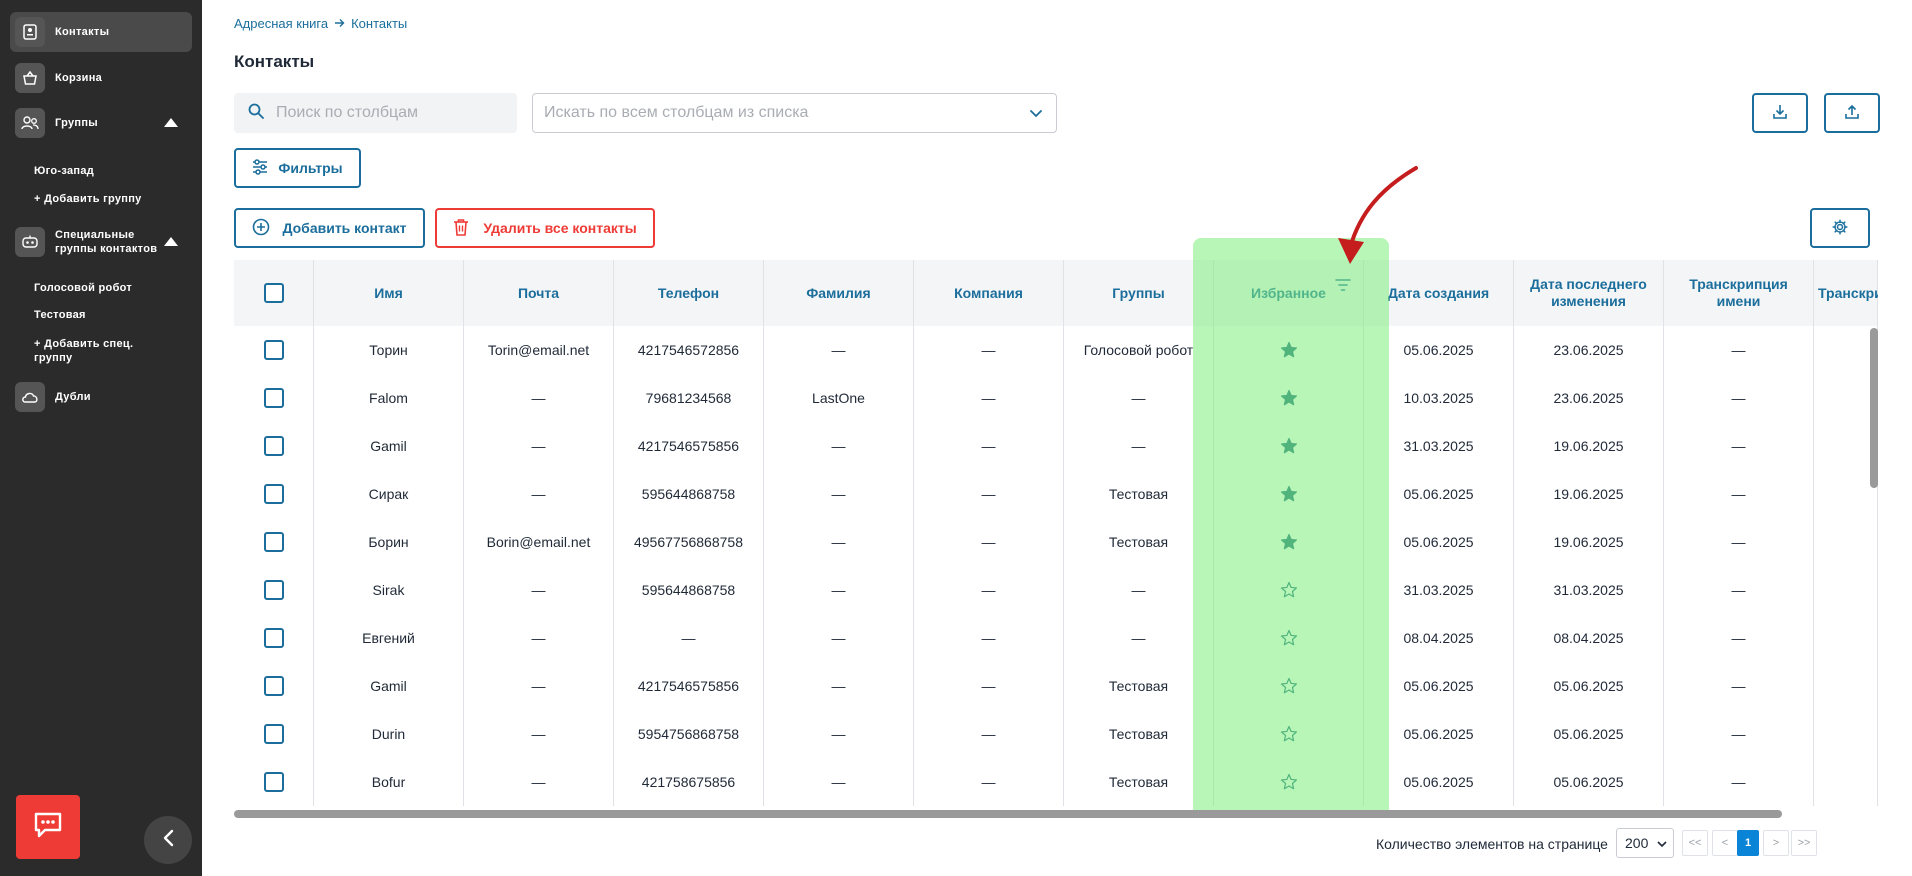 The image size is (1912, 876). I want to click on add-special-group-link: + Добавить спец. группу, so click(89, 351).